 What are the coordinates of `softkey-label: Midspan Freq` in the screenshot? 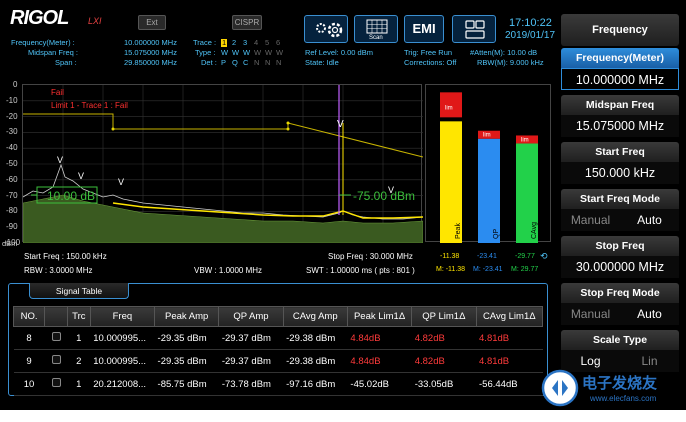 It's located at (620, 105).